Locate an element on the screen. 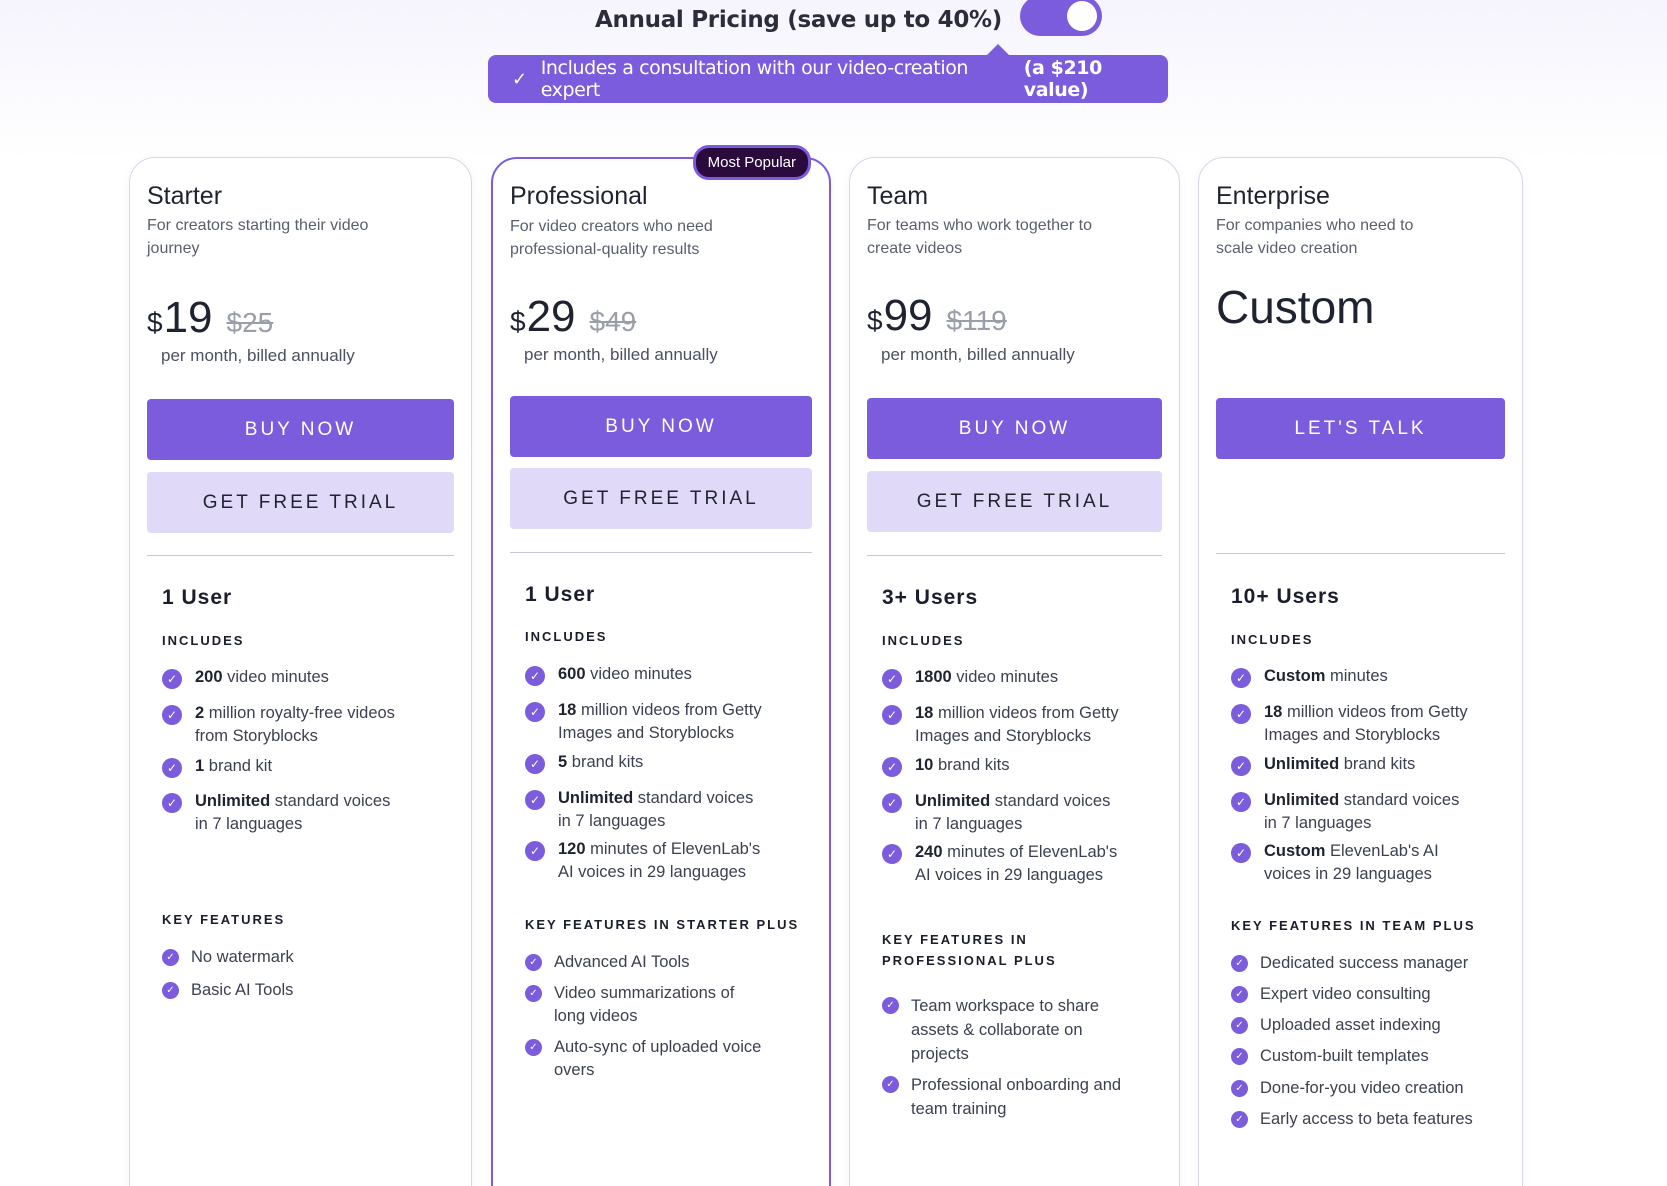  annual-pricing-toggle-row: Annual Pricing (save up to 40%) is located at coordinates (833, 20).